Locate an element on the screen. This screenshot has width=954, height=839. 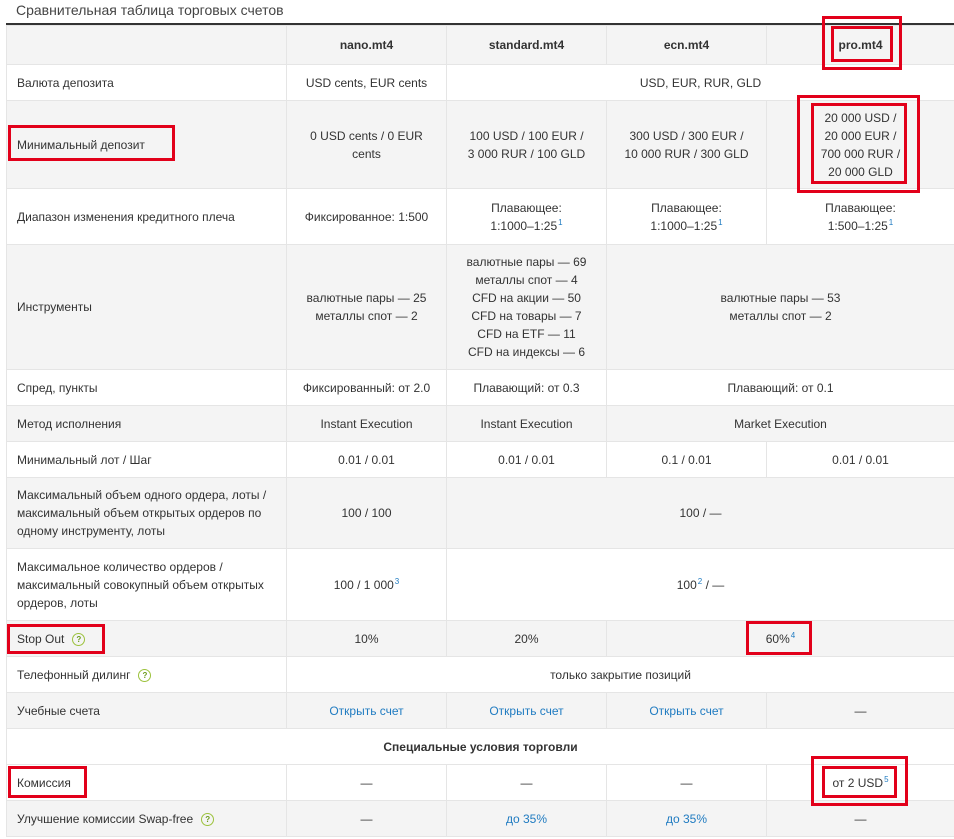
cell-execution-nano: Instant Execution is located at coordinates (366, 423).